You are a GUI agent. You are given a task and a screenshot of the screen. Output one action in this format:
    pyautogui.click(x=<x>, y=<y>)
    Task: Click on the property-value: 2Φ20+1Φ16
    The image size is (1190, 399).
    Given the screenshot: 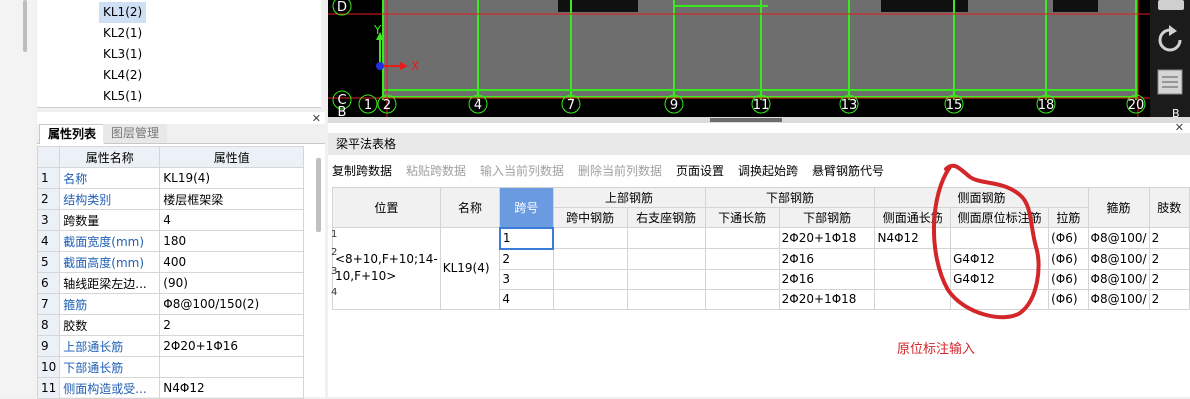 What is the action you would take?
    pyautogui.click(x=232, y=346)
    